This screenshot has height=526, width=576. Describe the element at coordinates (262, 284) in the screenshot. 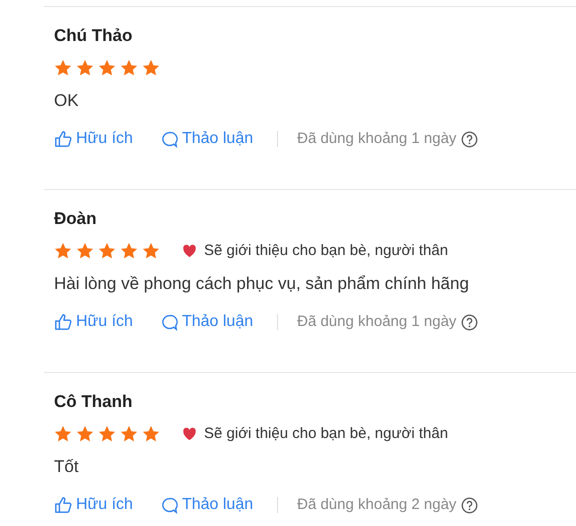

I see `review-comment: Hài lòng về phong cách phục vụ, sản phẩm chính hãng` at that location.